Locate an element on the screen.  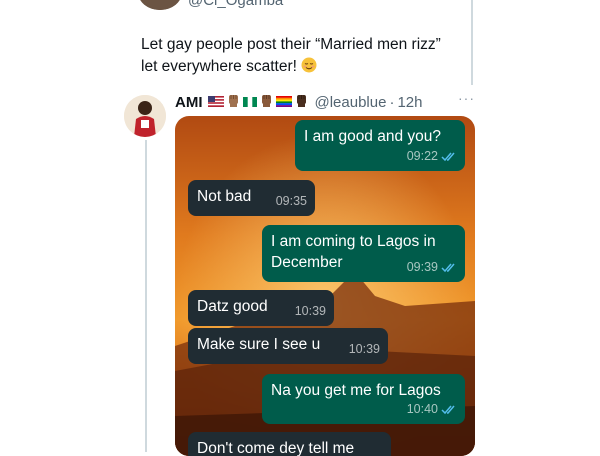
message-time: 09:39 is located at coordinates (422, 267).